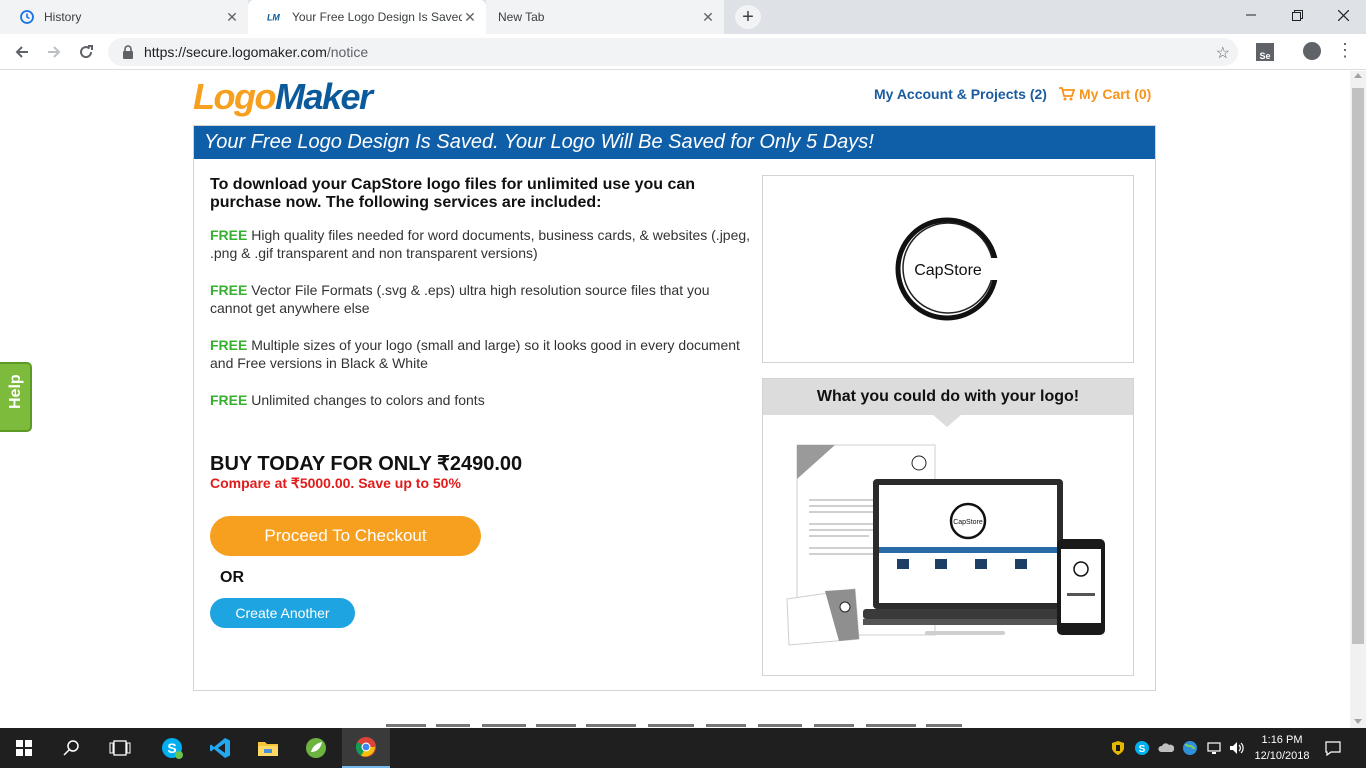 The image size is (1366, 768). Describe the element at coordinates (605, 17) in the screenshot. I see `tab-new-tab: New Tab ✕` at that location.